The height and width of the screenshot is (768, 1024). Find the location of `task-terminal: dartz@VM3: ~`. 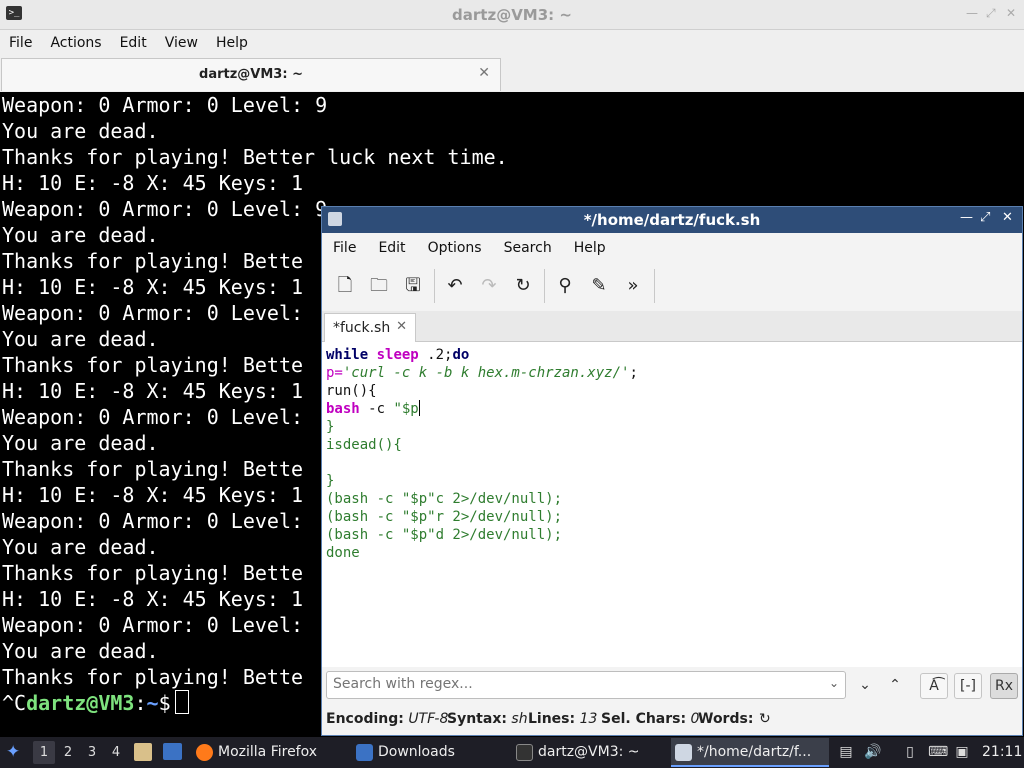

task-terminal: dartz@VM3: ~ is located at coordinates (600, 752).